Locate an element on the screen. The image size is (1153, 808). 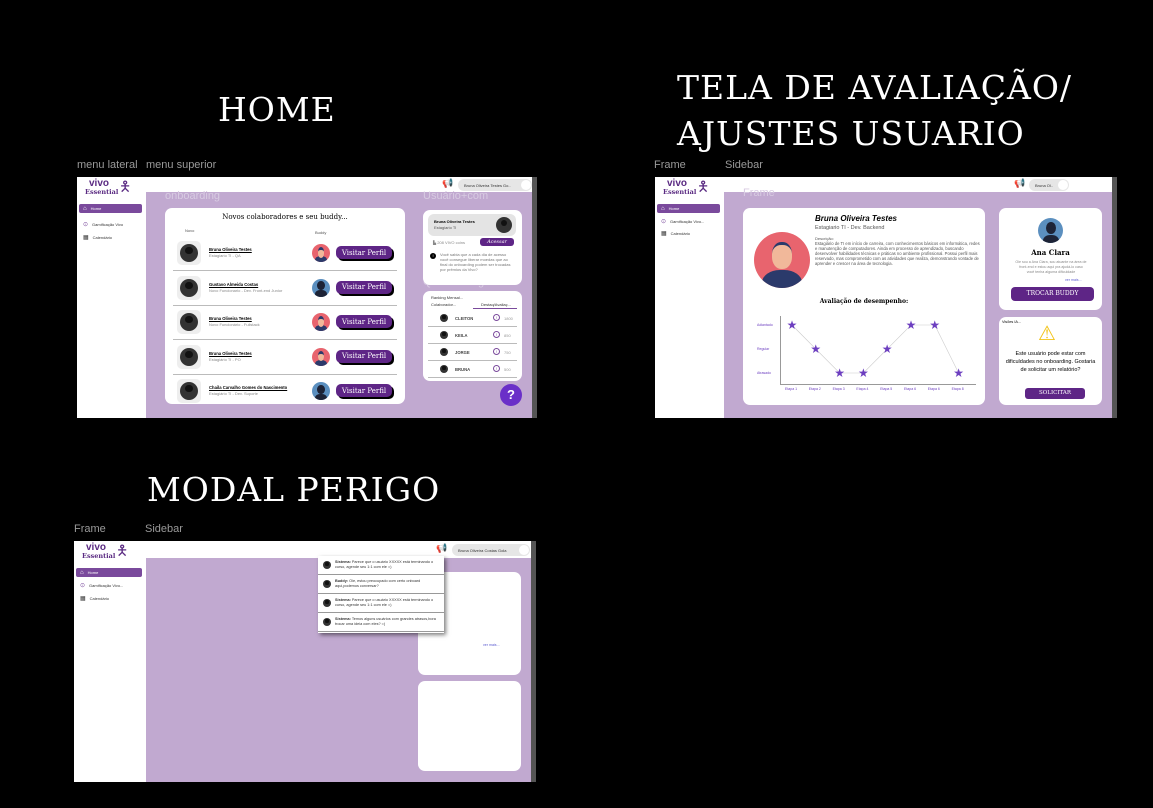
y-tick-label: Regular is located at coordinates (763, 349).